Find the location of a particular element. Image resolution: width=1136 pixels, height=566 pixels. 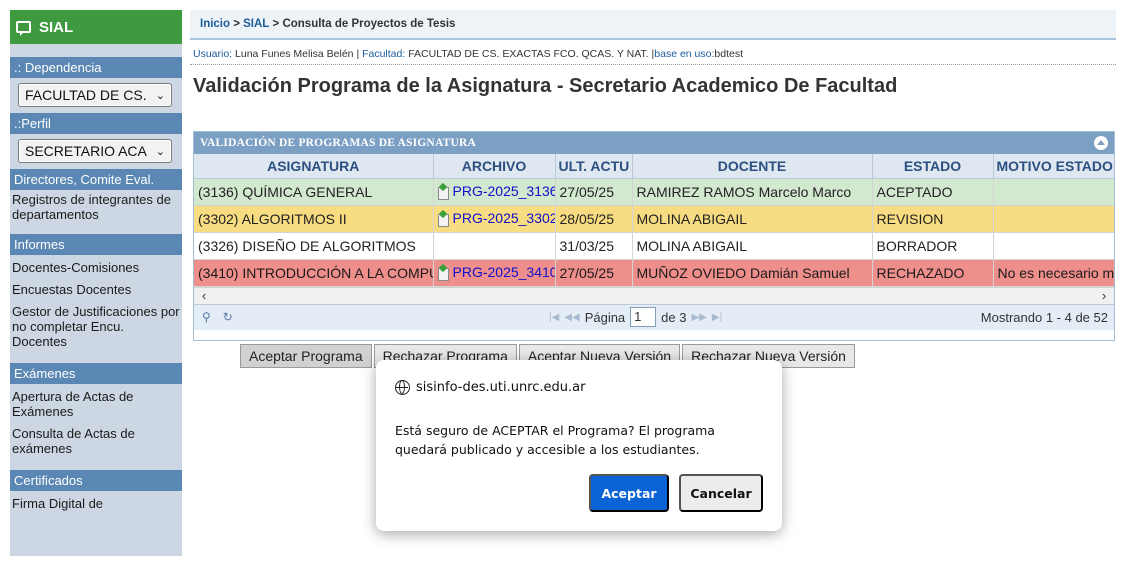

file-name: PRG-2025_3410 is located at coordinates (503, 271).